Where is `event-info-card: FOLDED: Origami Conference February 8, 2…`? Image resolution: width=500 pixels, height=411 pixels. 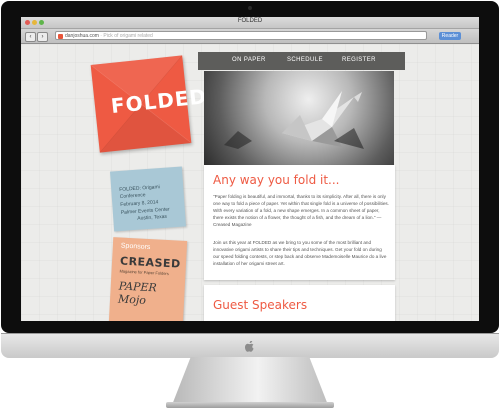
event-info-card: FOLDED: Origami Conference February 8, 2… is located at coordinates (148, 199).